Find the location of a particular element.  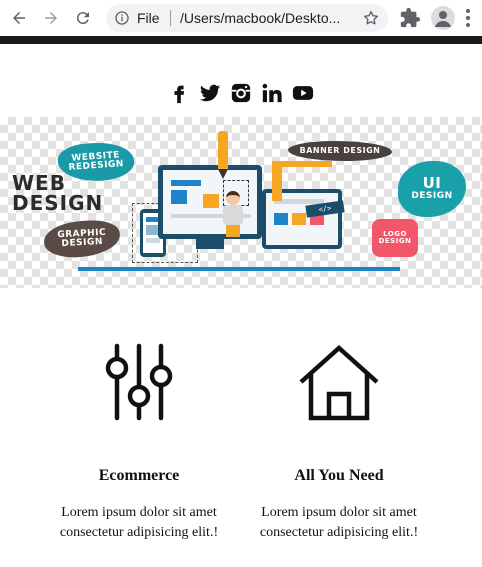

address-separator is located at coordinates (170, 18).